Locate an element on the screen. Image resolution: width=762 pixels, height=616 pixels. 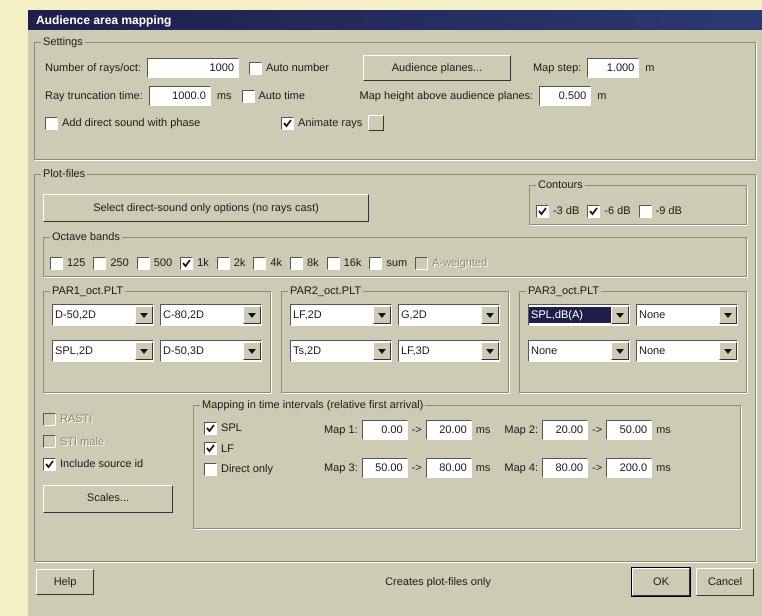
group-title: Settings is located at coordinates (63, 42).